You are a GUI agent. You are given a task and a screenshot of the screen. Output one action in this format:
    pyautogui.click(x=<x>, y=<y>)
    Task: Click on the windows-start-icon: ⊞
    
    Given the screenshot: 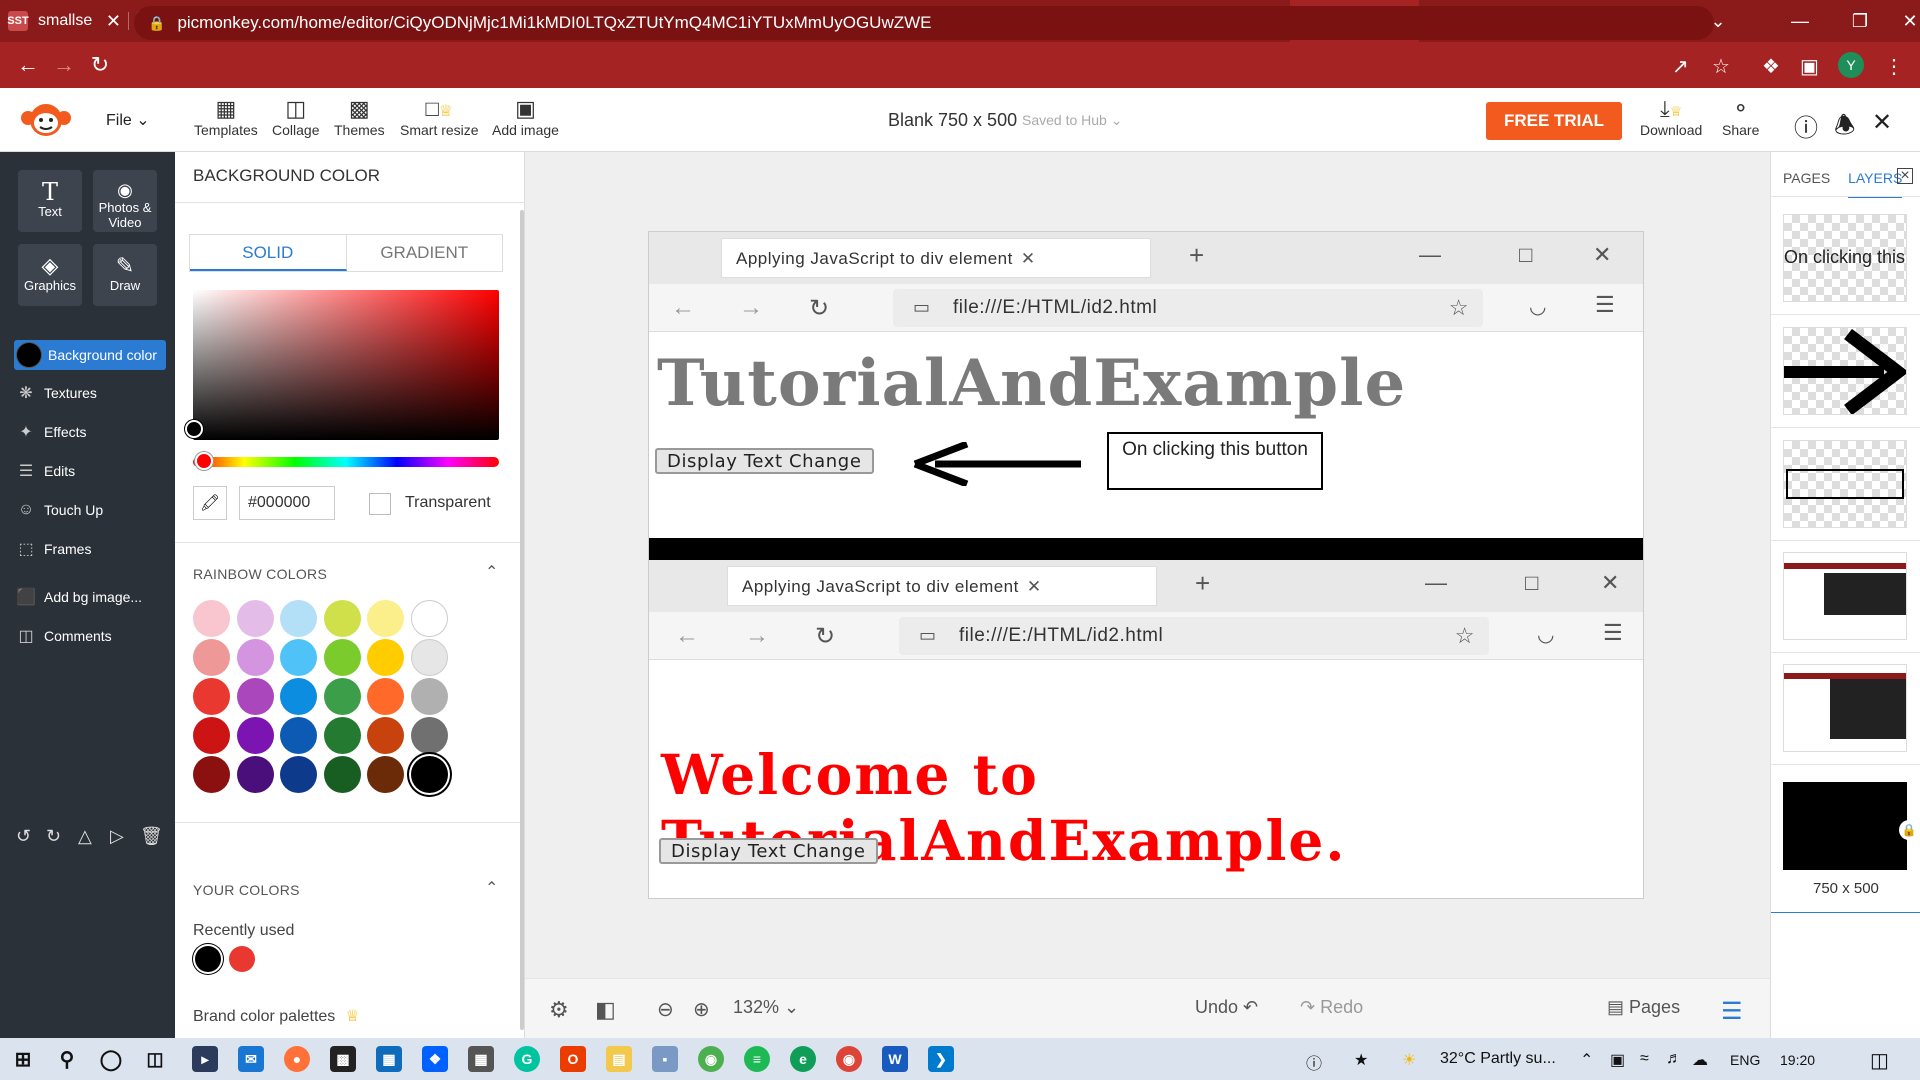 What is the action you would take?
    pyautogui.click(x=23, y=1059)
    